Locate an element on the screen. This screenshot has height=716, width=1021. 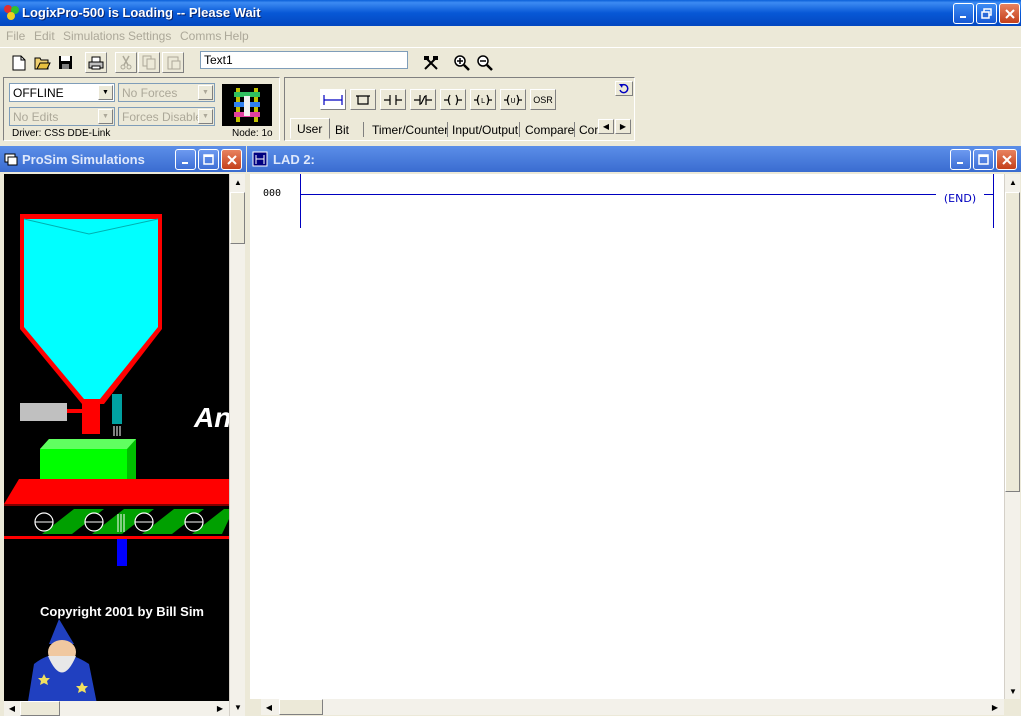
palette-refresh-button is located at coordinates (624, 88).